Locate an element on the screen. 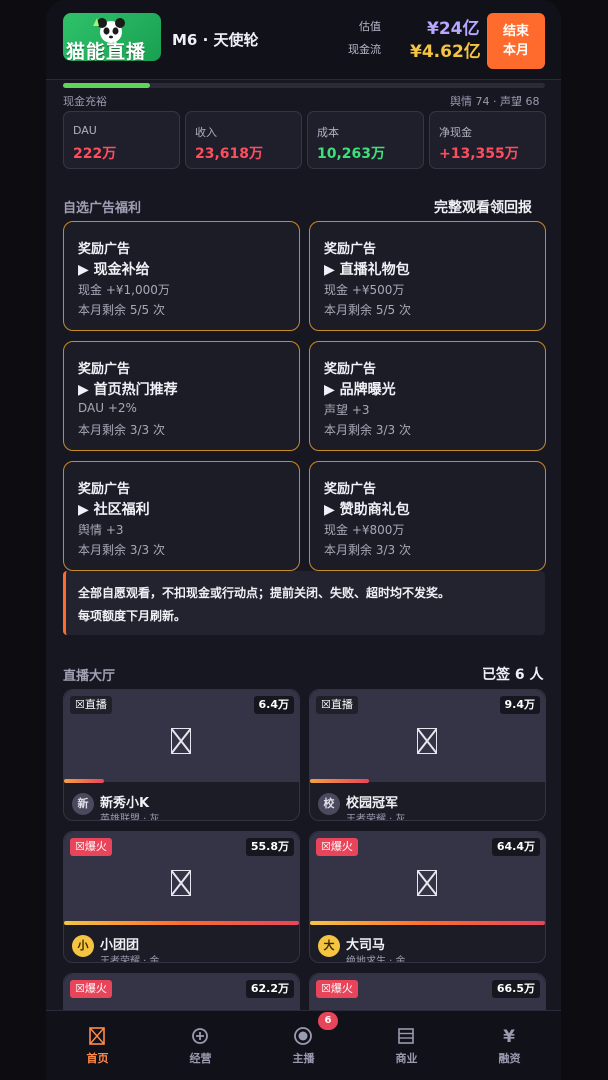 This screenshot has width=608, height=1080. valuation-value: ¥24亿 is located at coordinates (453, 29).